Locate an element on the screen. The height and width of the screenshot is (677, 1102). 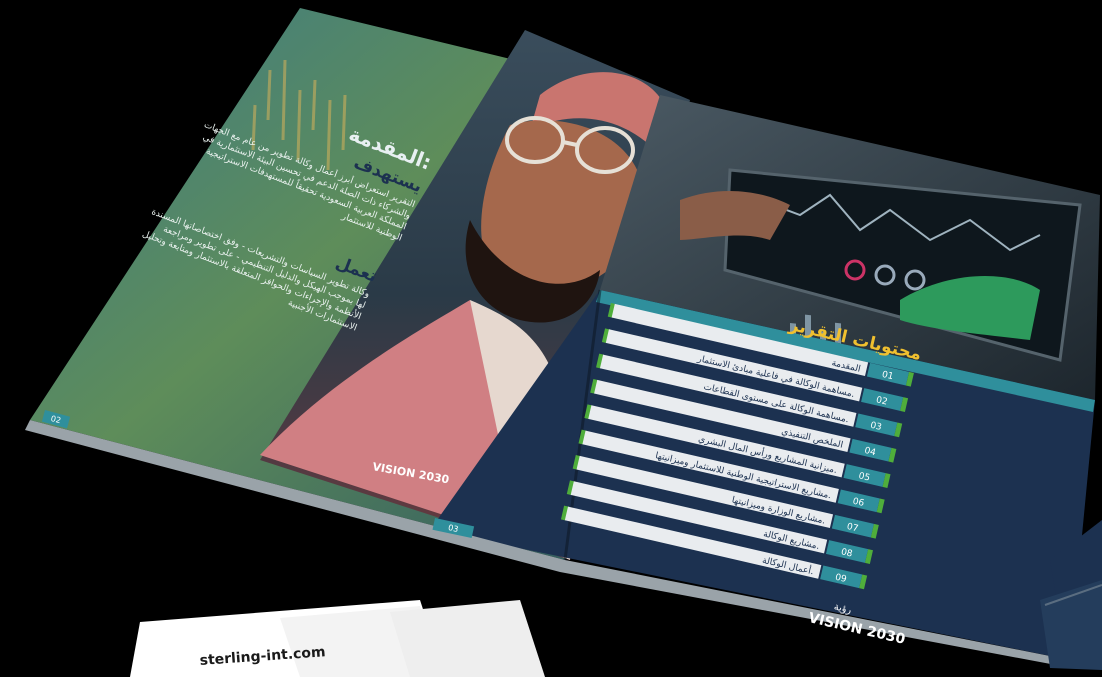
business-cards: sterling-int.com is located at coordinates (337, 638).